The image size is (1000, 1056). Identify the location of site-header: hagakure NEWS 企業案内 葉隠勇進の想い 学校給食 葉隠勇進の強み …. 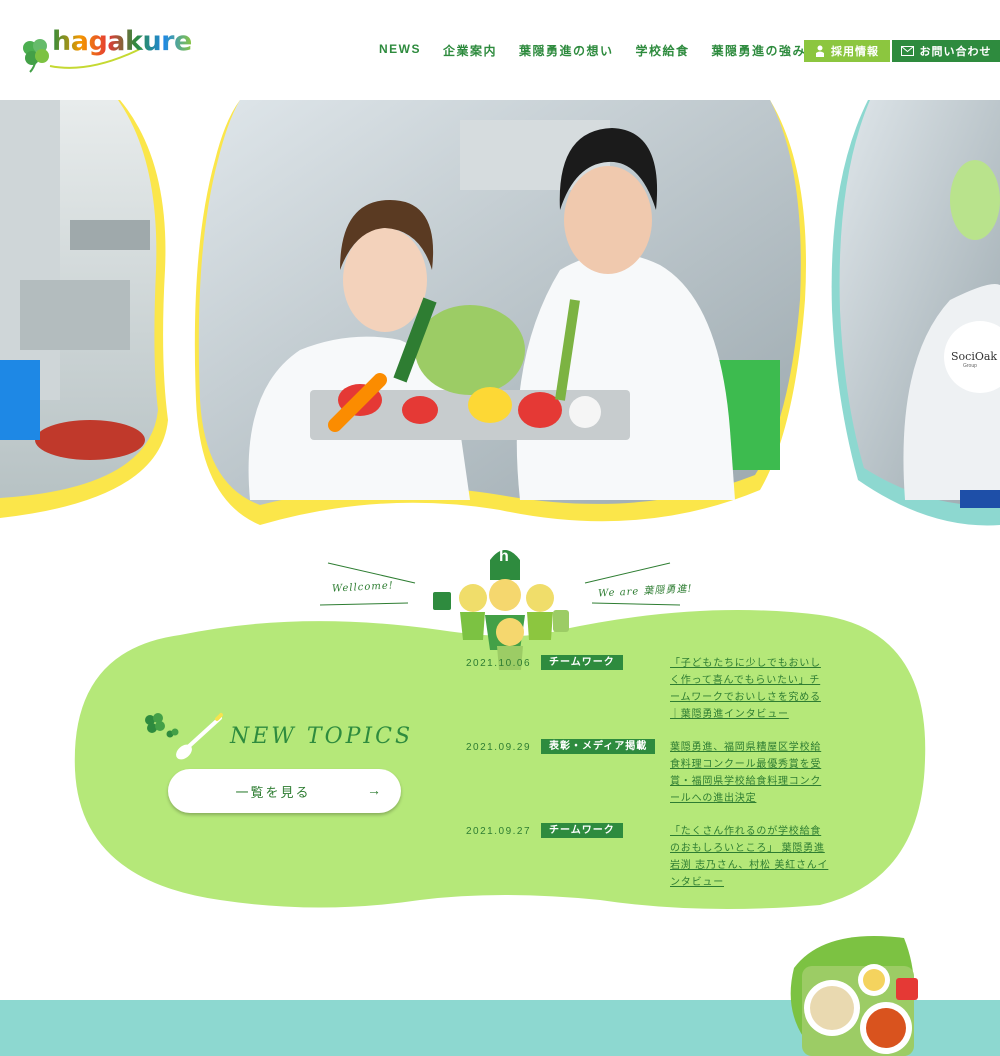
(500, 50).